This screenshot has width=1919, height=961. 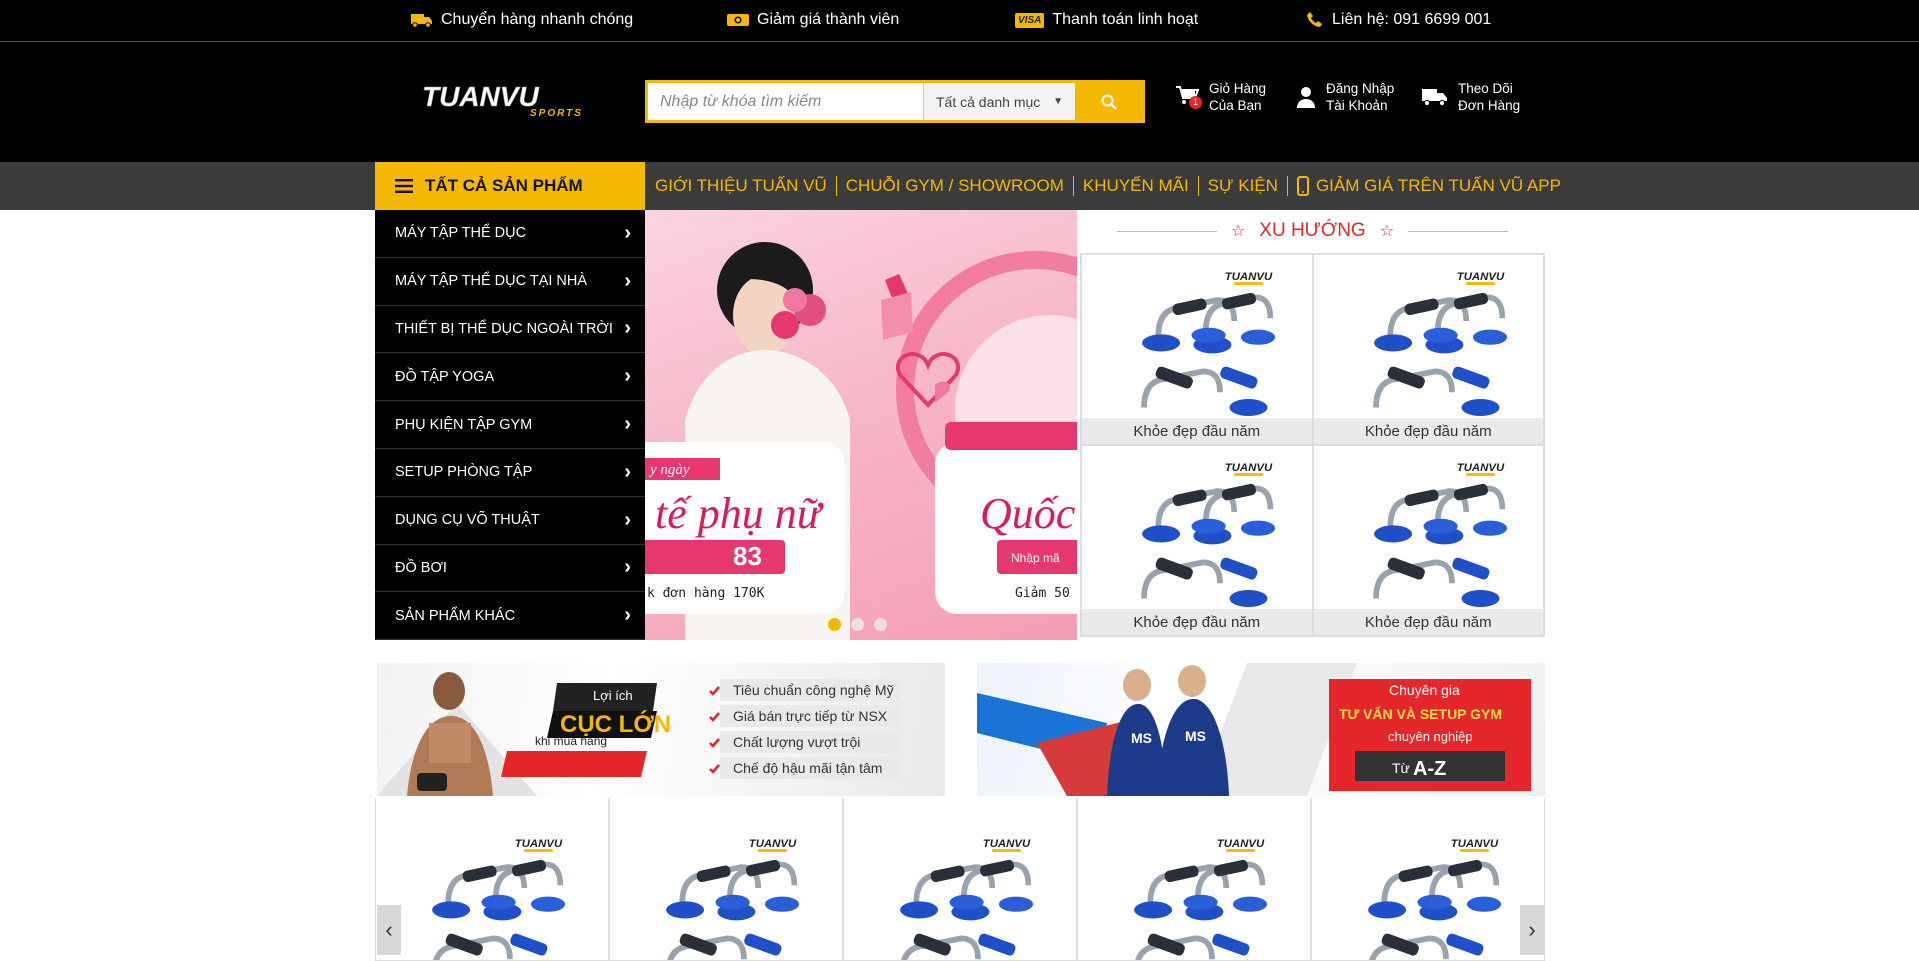 I want to click on category-menu-item: THIẾT BỊ THỂ DỤC NGOÀI TRỜI ›, so click(x=510, y=330).